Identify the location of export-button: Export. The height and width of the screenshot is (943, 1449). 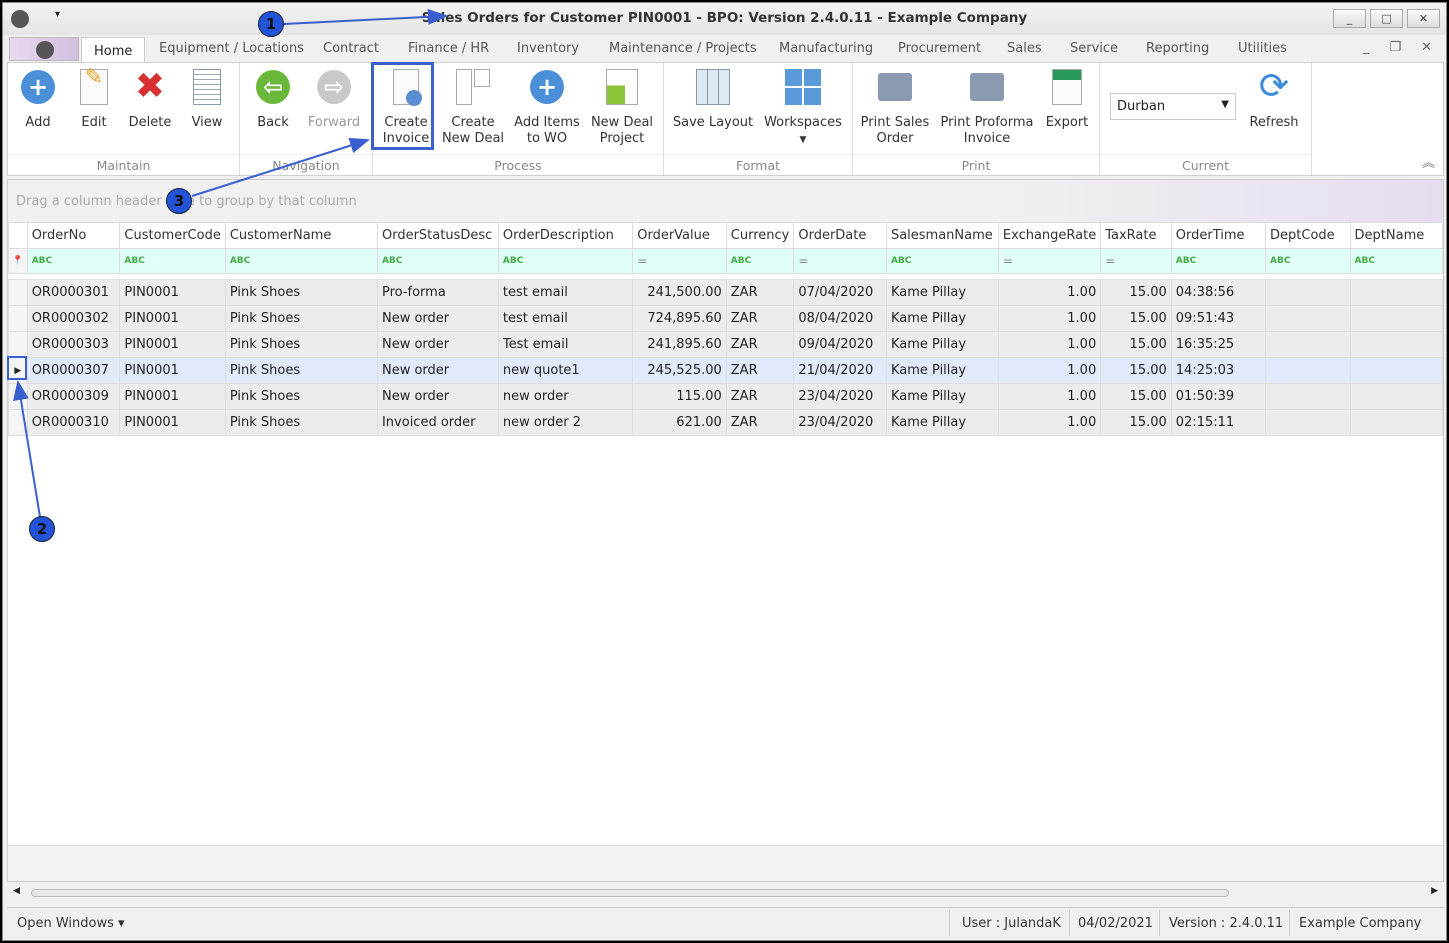
(1067, 99).